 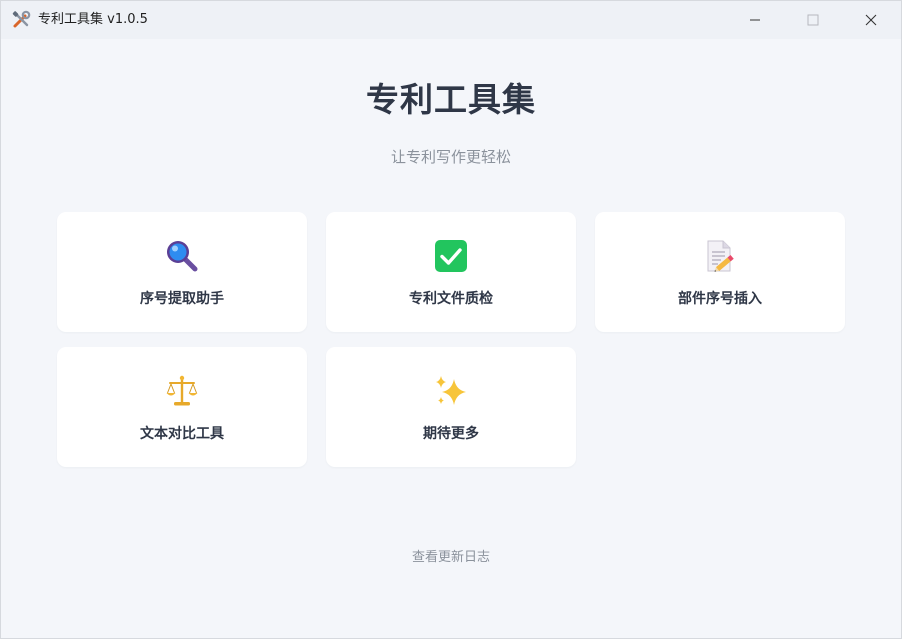 I want to click on card-label: 专利文件质检, so click(x=451, y=299).